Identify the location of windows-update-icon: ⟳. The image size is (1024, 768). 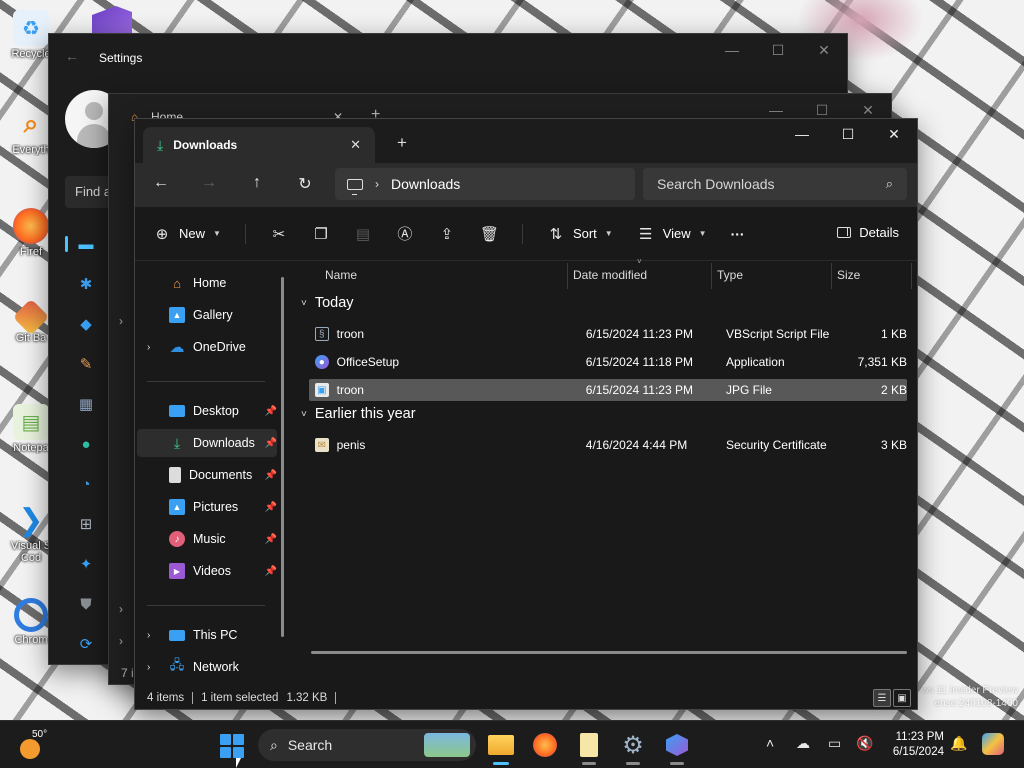
(86, 644).